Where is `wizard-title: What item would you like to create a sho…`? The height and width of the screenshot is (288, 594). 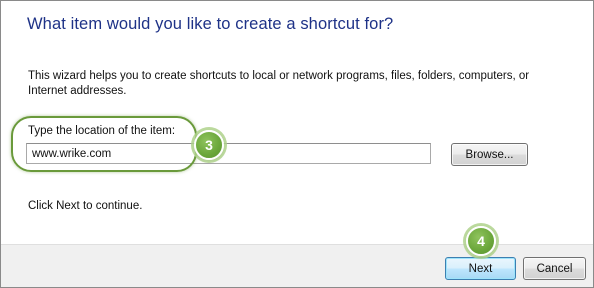
wizard-title: What item would you like to create a sho… is located at coordinates (210, 24).